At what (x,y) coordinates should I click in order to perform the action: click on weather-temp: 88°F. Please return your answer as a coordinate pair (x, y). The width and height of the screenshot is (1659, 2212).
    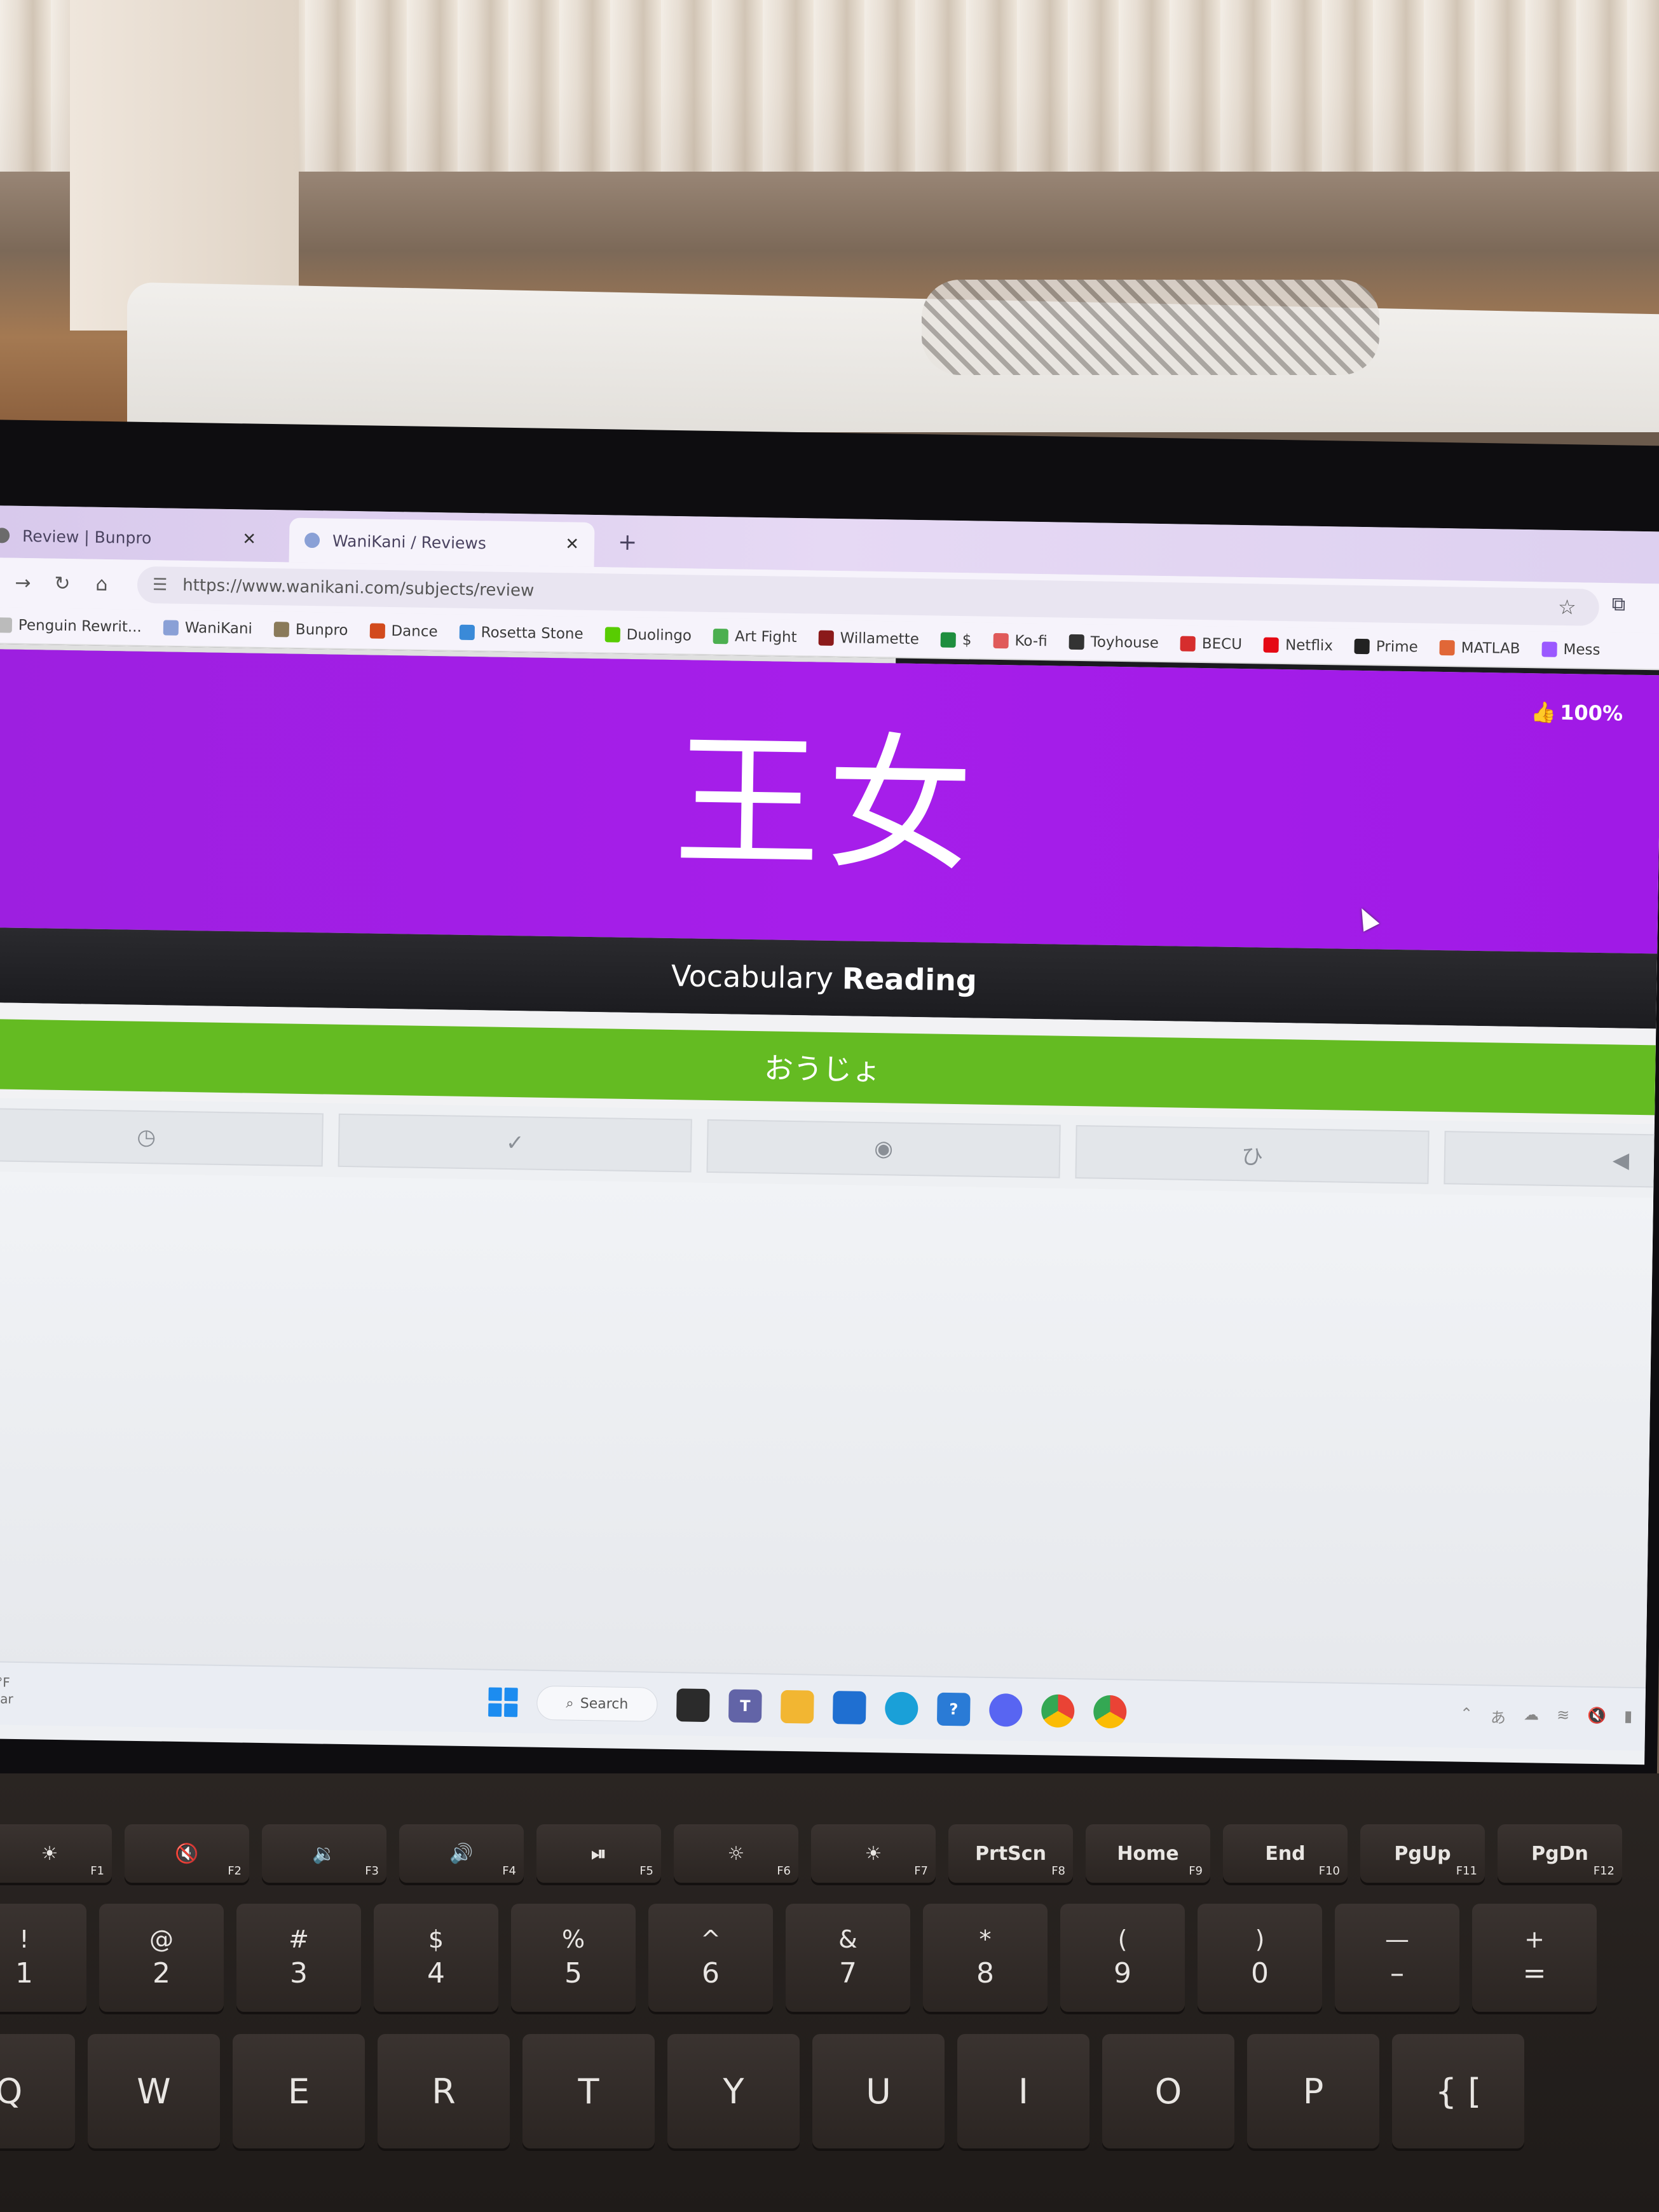
    Looking at the image, I should click on (5, 1682).